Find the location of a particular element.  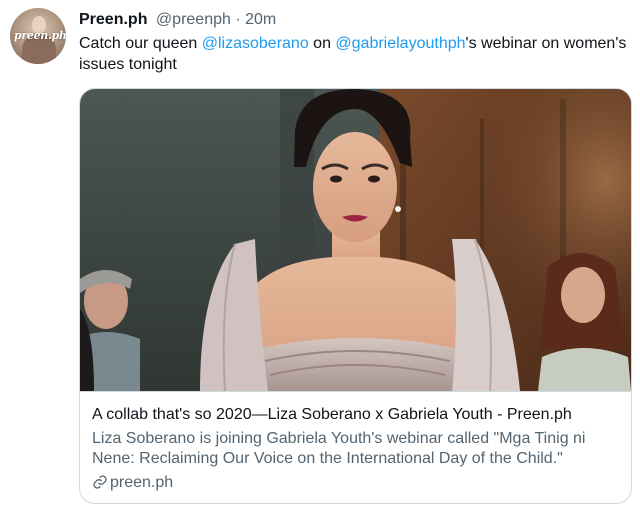

avatar-logo: preen.ph is located at coordinates (40, 35).